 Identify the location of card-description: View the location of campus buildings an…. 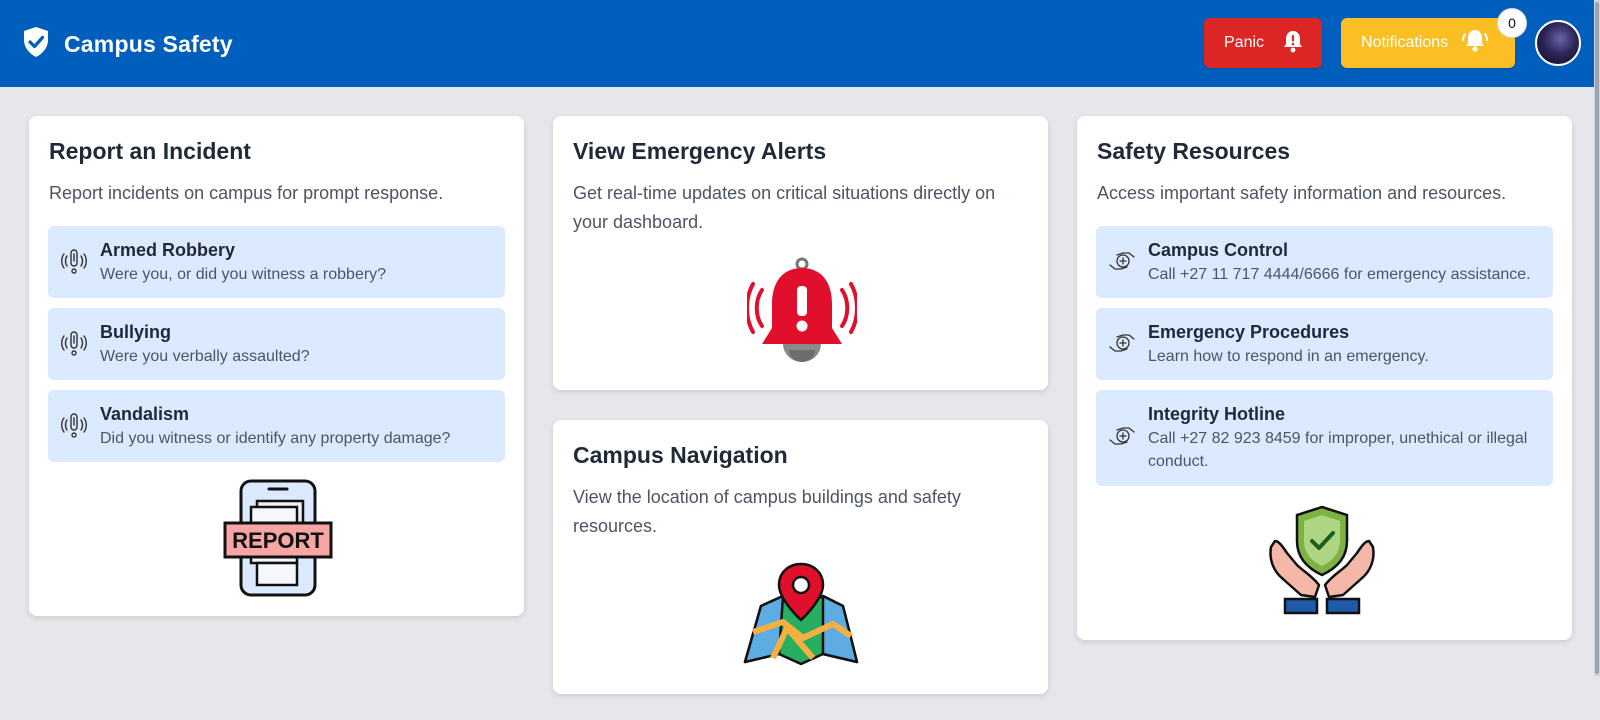
(767, 511).